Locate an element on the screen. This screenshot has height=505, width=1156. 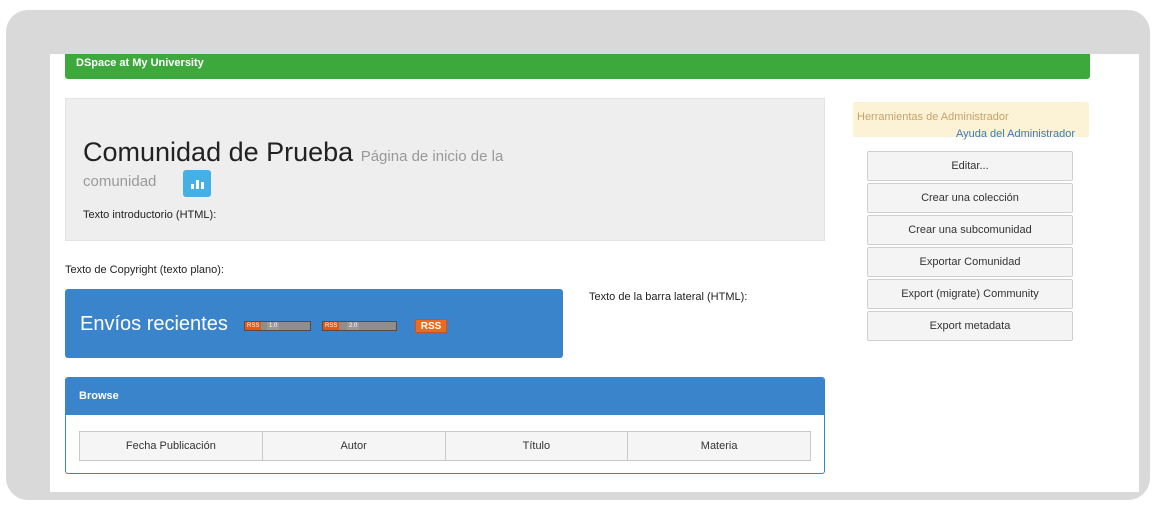
rss-1-feed-badge: RSS 1.0 is located at coordinates (277, 326).